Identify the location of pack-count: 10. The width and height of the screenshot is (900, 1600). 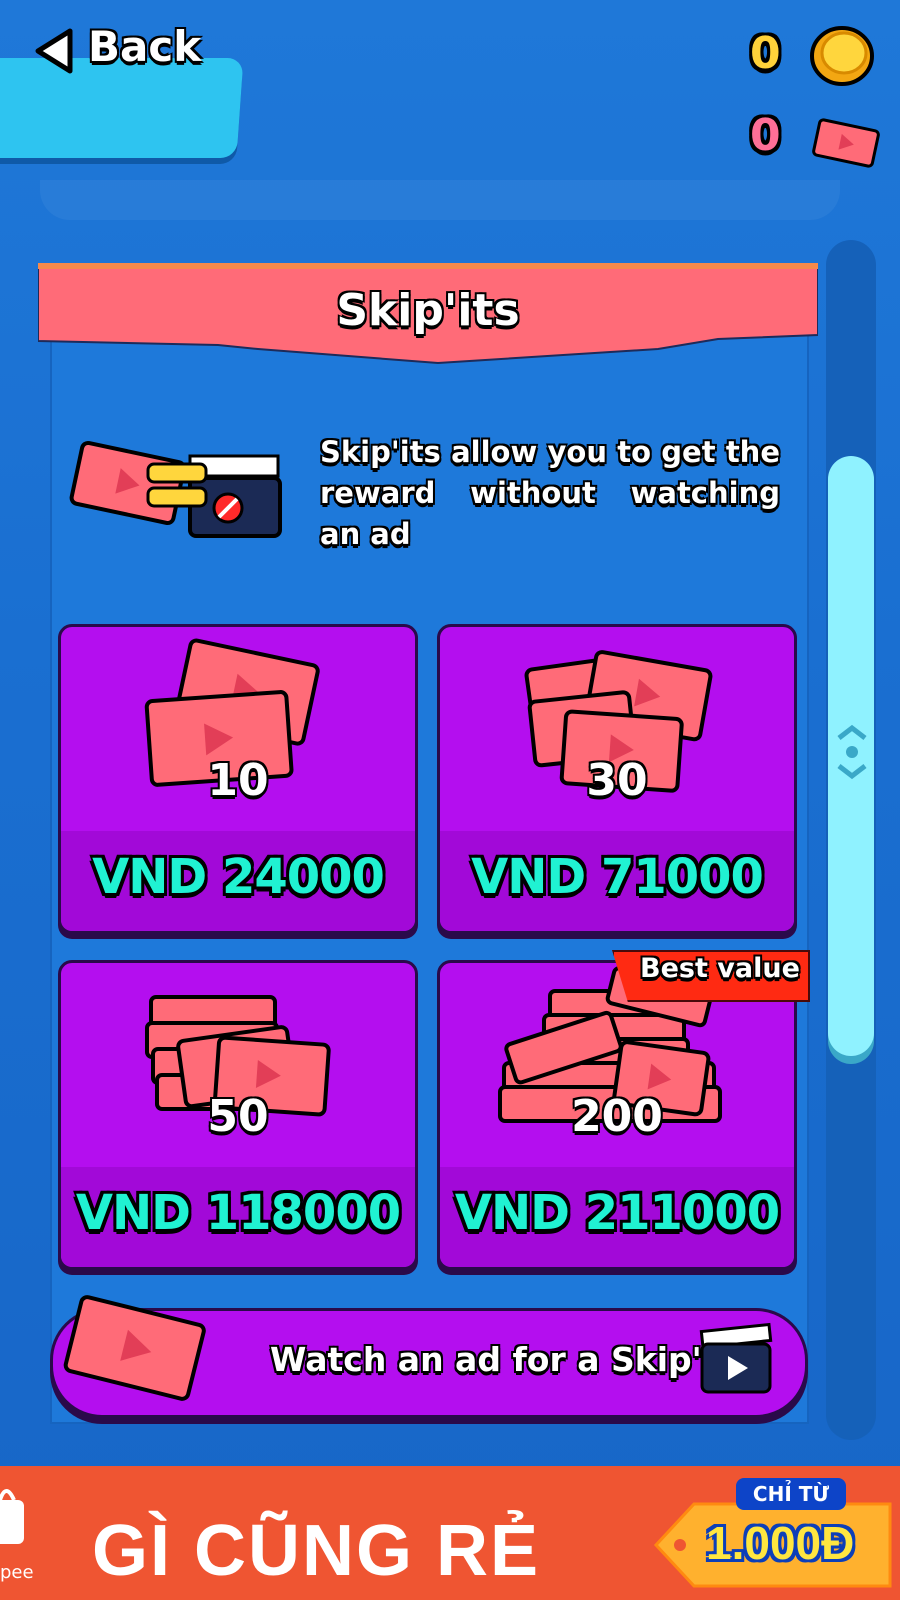
(238, 780).